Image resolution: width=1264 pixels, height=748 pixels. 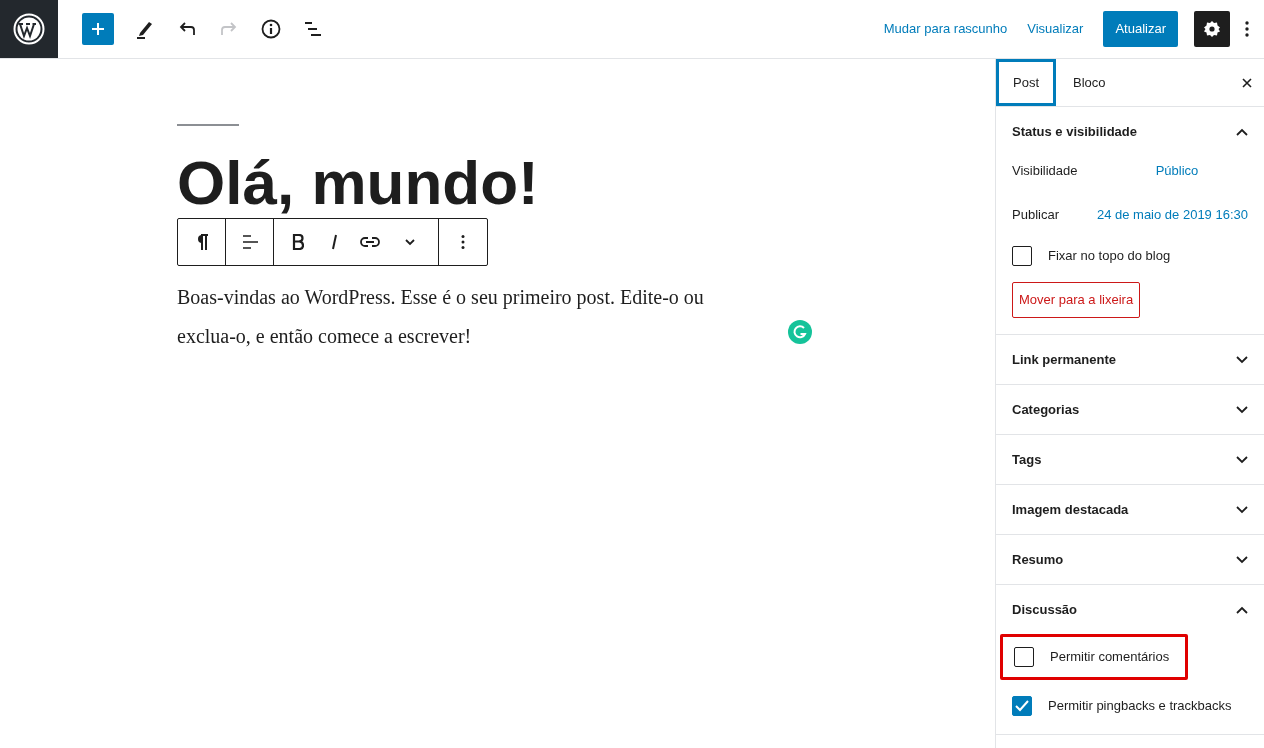 What do you see at coordinates (1130, 359) in the screenshot?
I see `panel-header: Link permanente` at bounding box center [1130, 359].